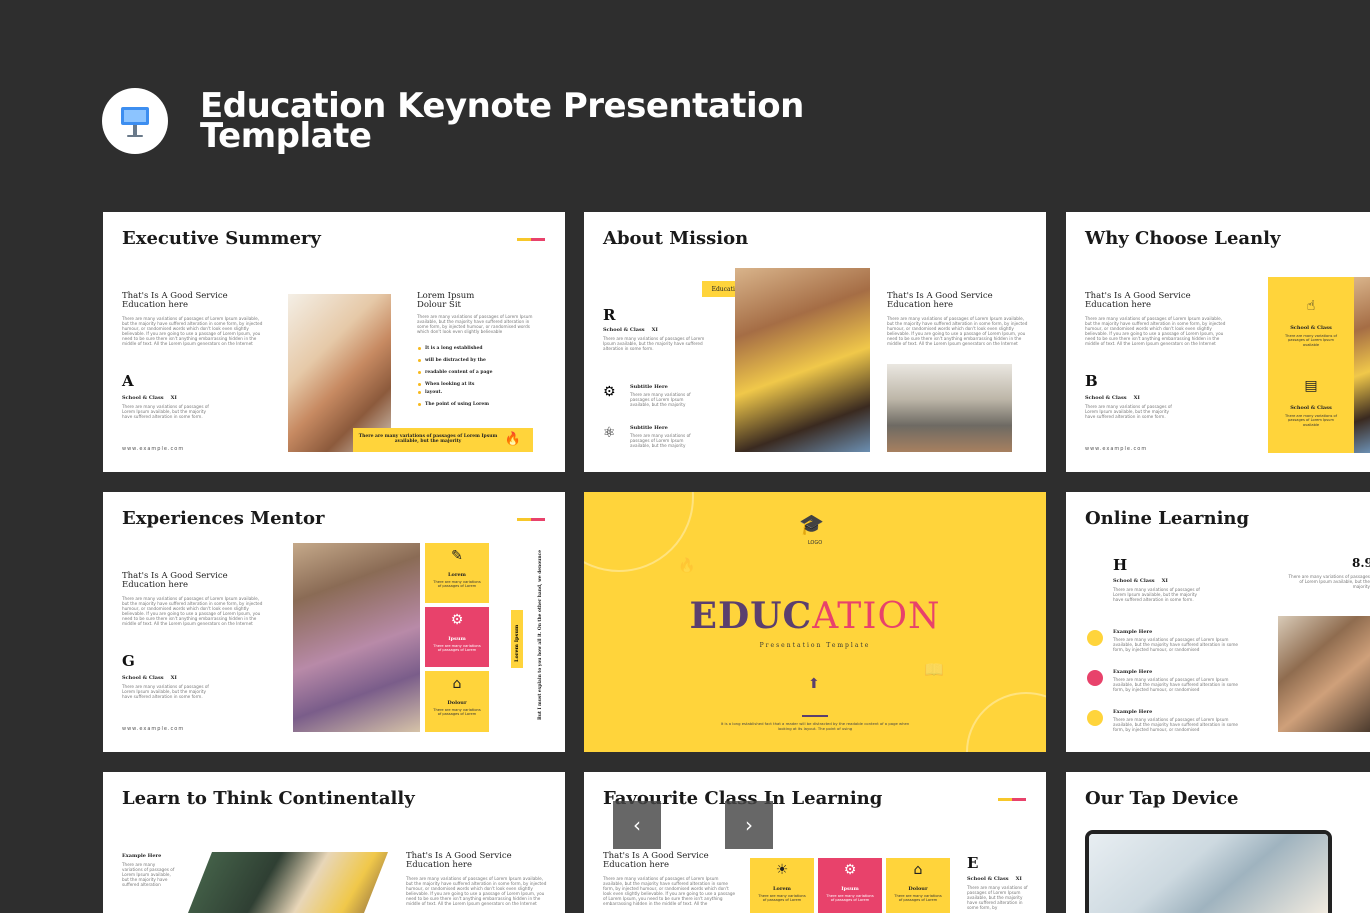 The image size is (1370, 913). I want to click on classroom-photo, so click(1324, 674).